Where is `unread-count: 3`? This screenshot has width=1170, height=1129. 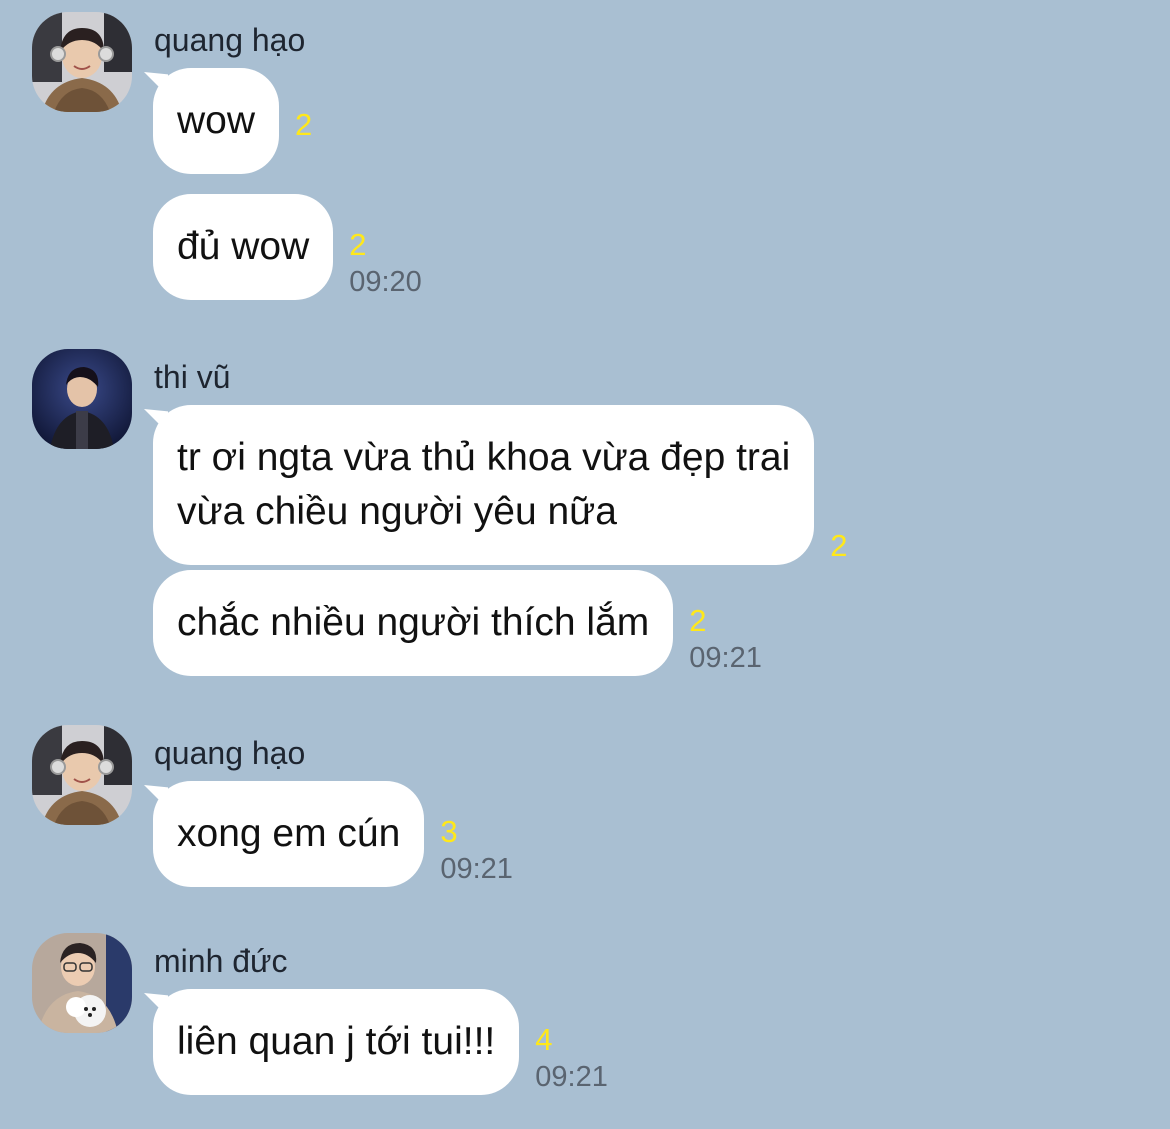
unread-count: 3 is located at coordinates (449, 831).